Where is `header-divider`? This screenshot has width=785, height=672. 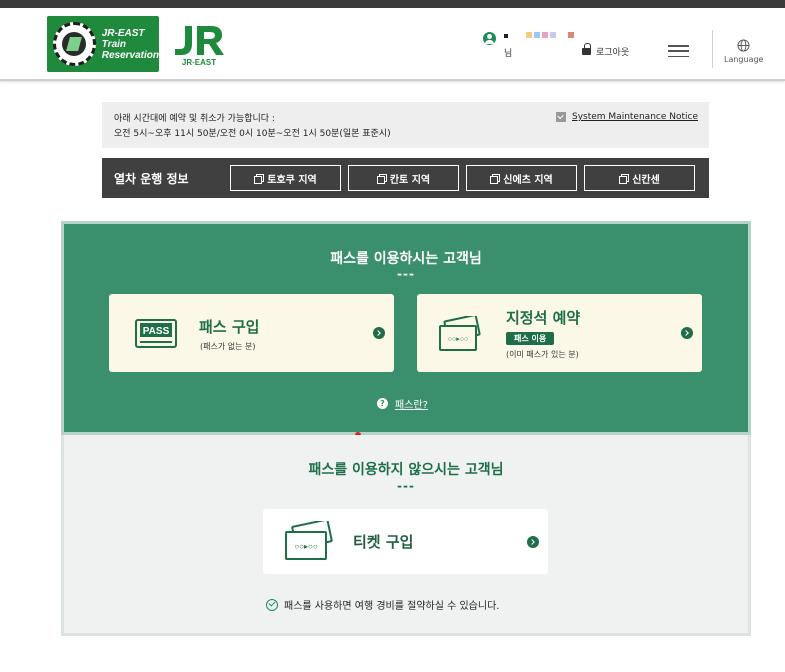 header-divider is located at coordinates (712, 49).